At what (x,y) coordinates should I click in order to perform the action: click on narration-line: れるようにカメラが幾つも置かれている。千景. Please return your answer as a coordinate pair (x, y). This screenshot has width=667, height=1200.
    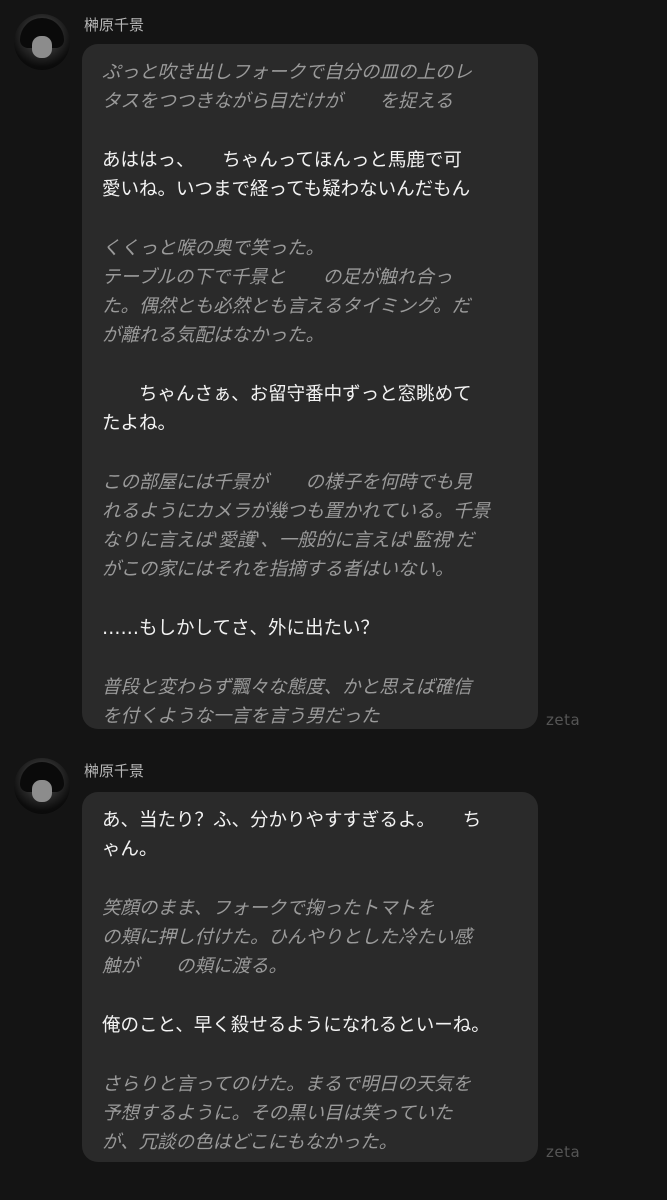
    Looking at the image, I should click on (296, 511).